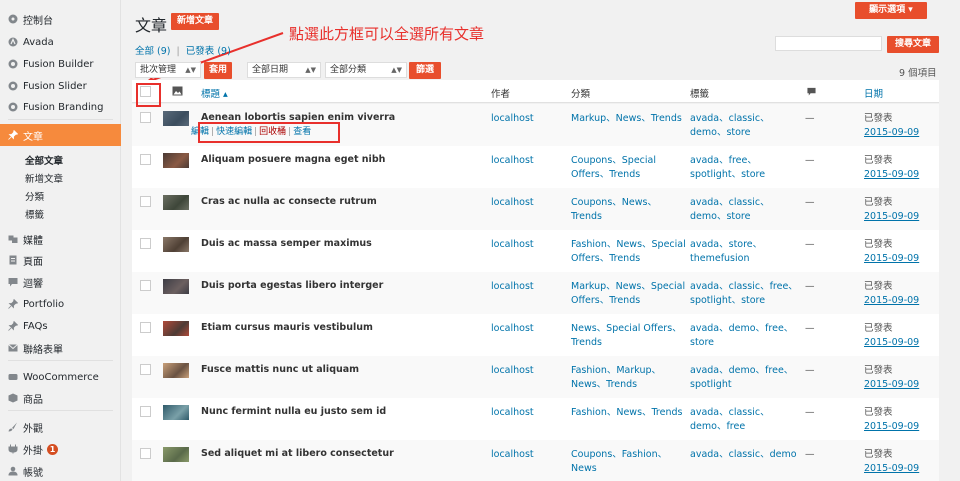 The image size is (960, 481). I want to click on submenu-tags: 標籤, so click(34, 214).